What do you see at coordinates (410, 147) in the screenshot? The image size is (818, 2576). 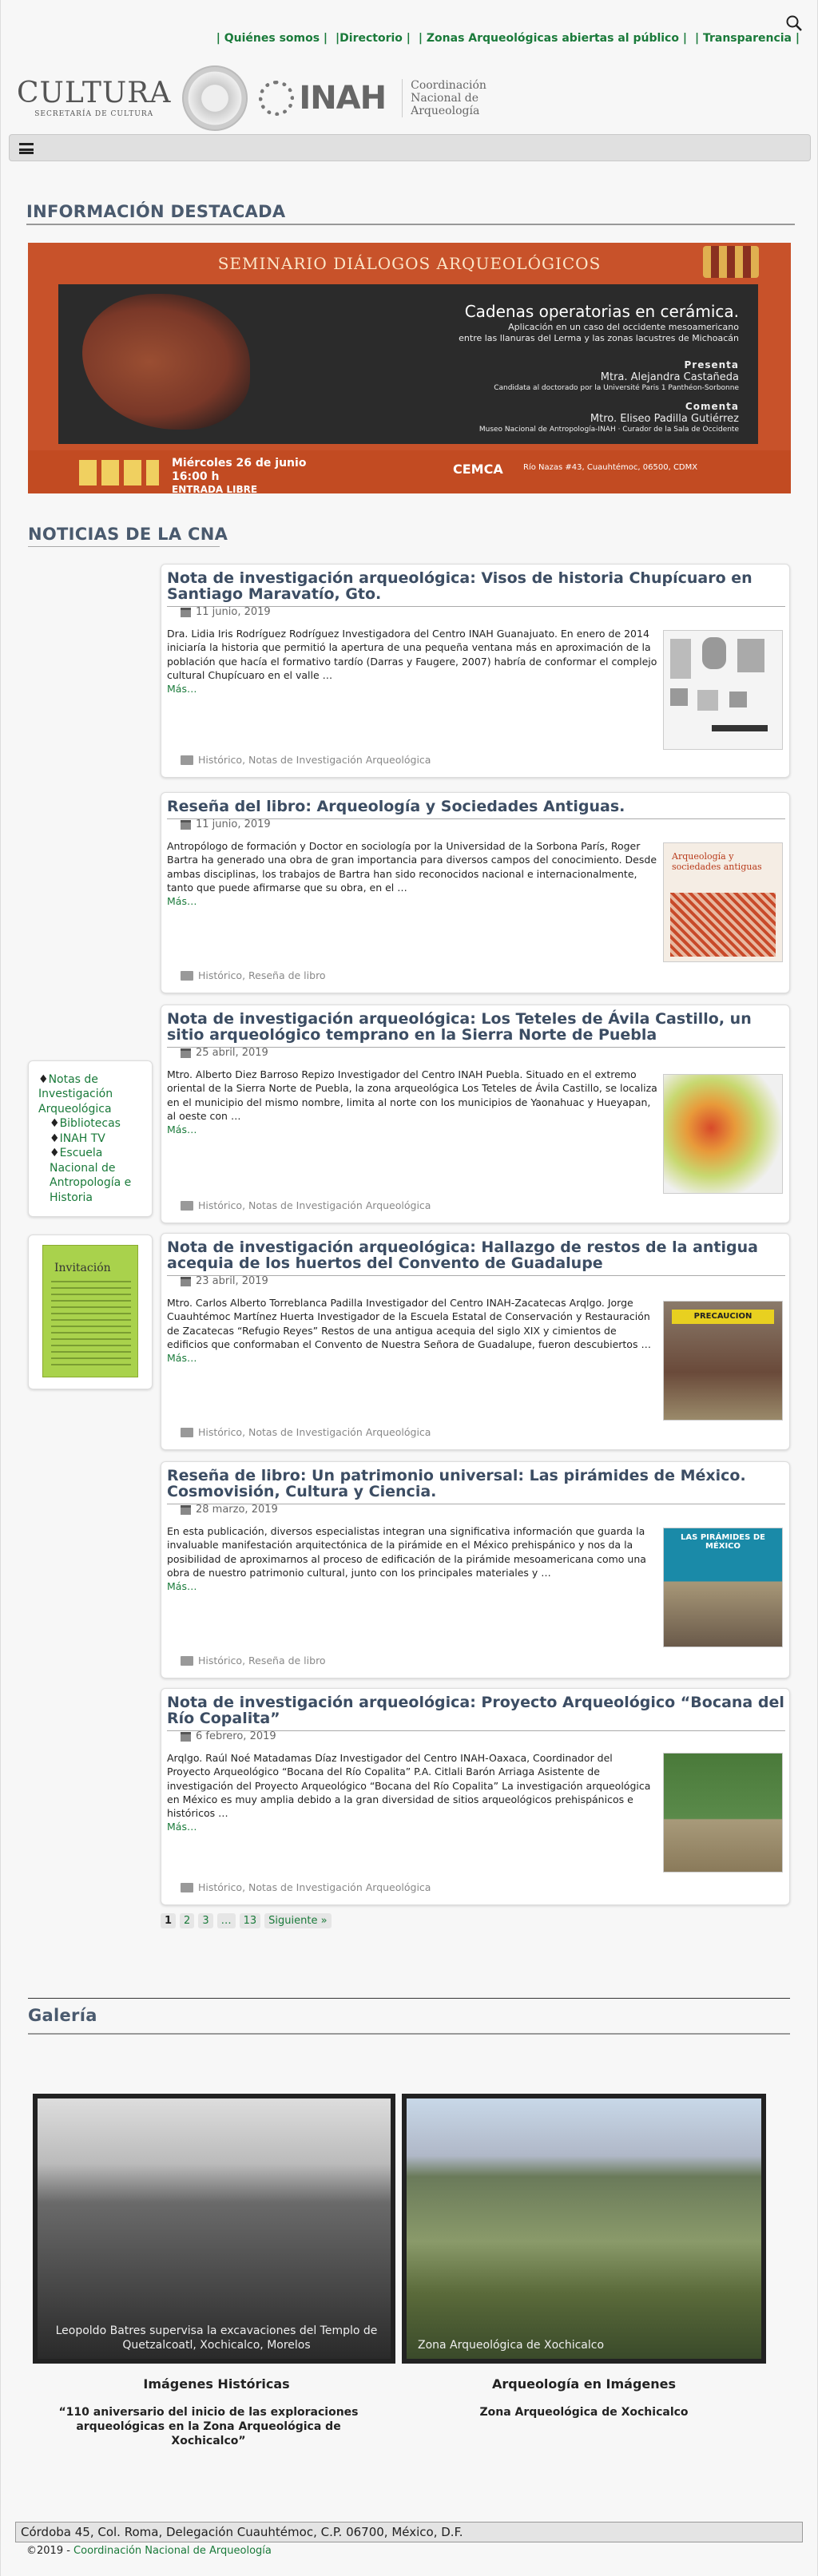 I see `menu-bar` at bounding box center [410, 147].